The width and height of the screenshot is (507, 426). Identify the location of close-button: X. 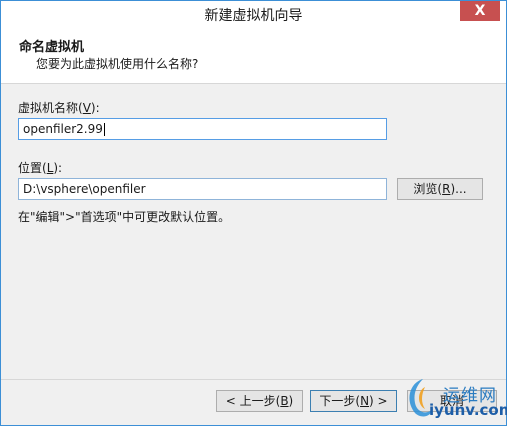
(480, 11).